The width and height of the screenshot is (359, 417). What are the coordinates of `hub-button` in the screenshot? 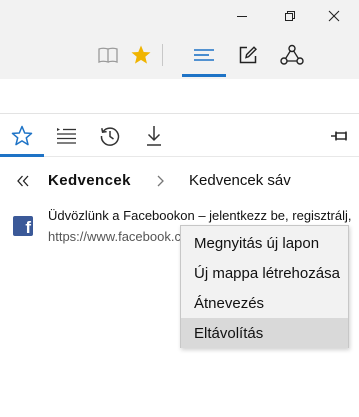 It's located at (204, 55).